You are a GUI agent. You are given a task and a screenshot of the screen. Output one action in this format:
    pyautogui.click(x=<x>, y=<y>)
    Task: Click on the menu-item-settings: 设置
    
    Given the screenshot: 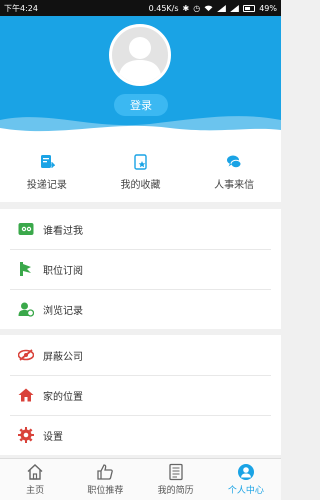 What is the action you would take?
    pyautogui.click(x=140, y=435)
    